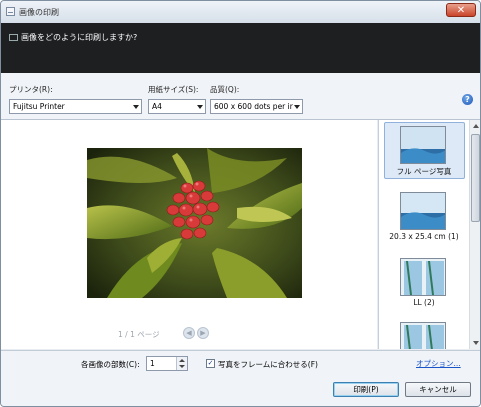 This screenshot has height=407, width=481. What do you see at coordinates (79, 37) in the screenshot?
I see `prompt-text: 画像をどのように印刷しますか?` at bounding box center [79, 37].